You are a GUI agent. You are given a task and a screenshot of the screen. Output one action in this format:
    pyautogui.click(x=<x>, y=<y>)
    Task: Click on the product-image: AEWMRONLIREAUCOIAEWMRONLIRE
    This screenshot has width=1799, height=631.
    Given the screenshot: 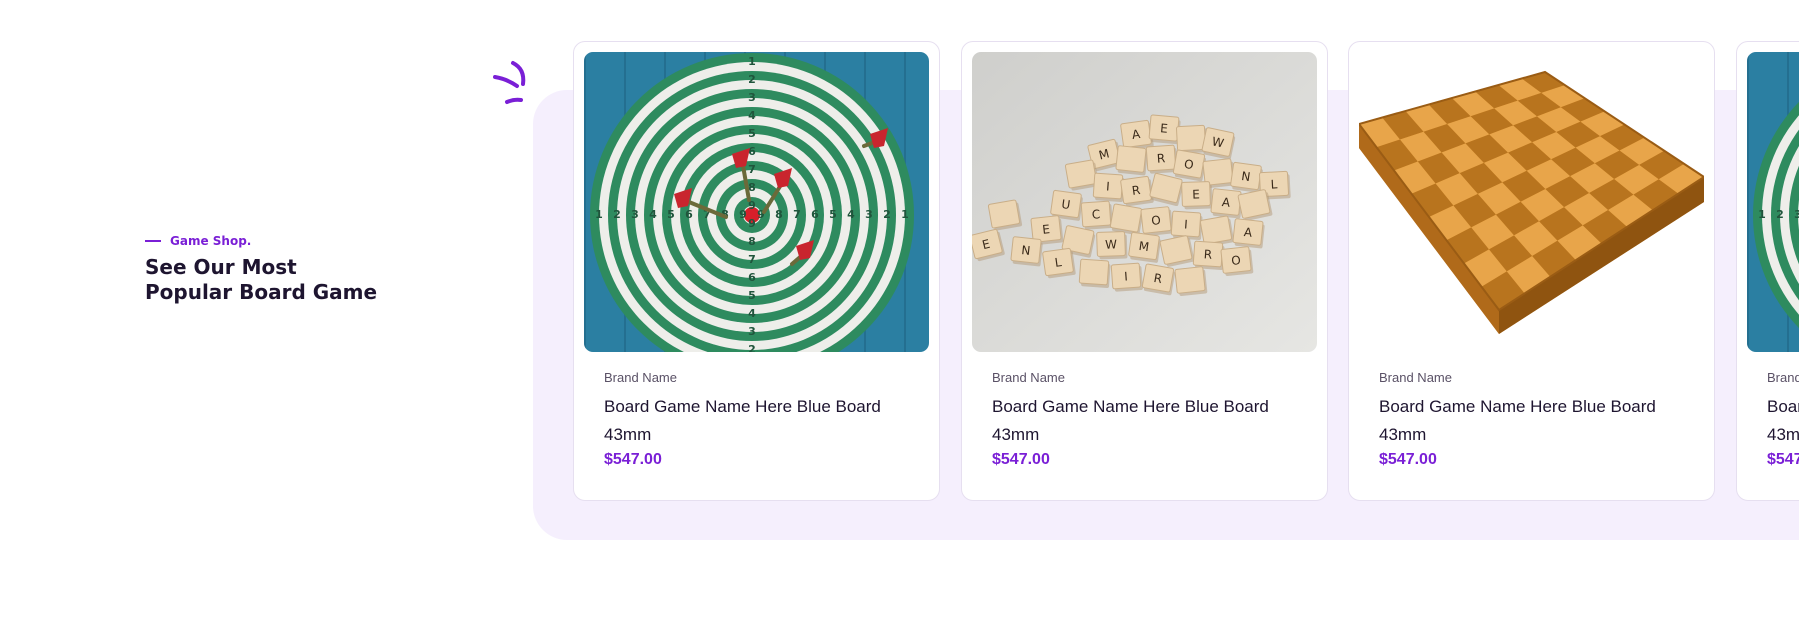 What is the action you would take?
    pyautogui.click(x=1144, y=202)
    